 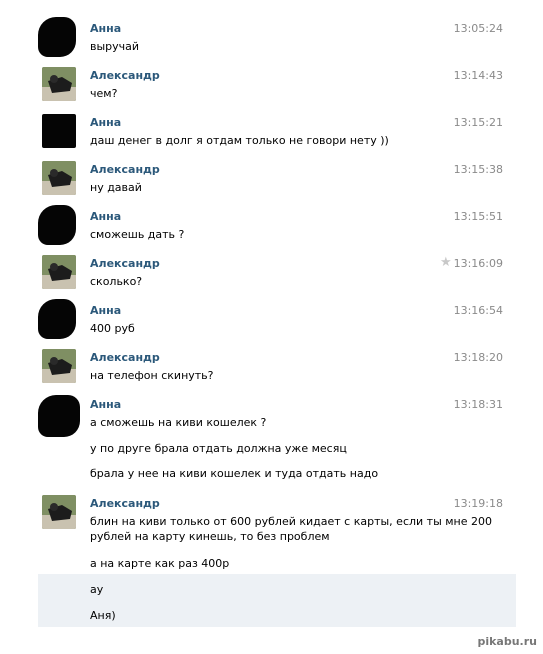 I want to click on message-time: 13:18:20, so click(x=478, y=357).